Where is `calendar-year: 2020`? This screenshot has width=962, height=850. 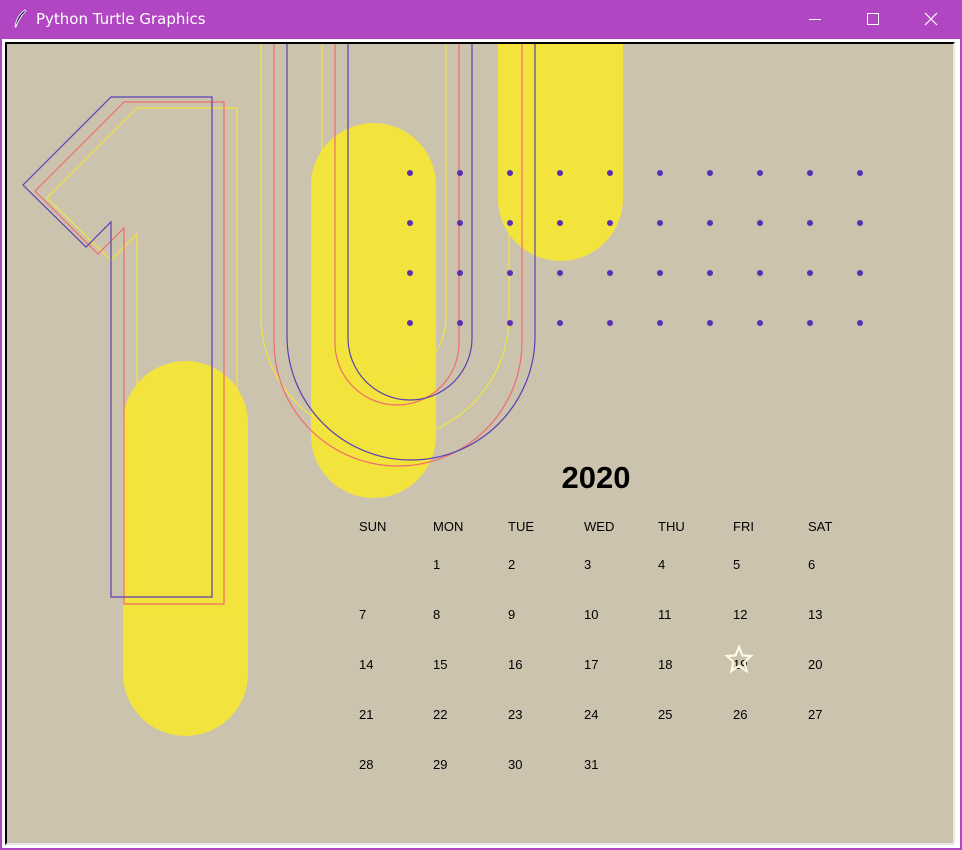
calendar-year: 2020 is located at coordinates (596, 477).